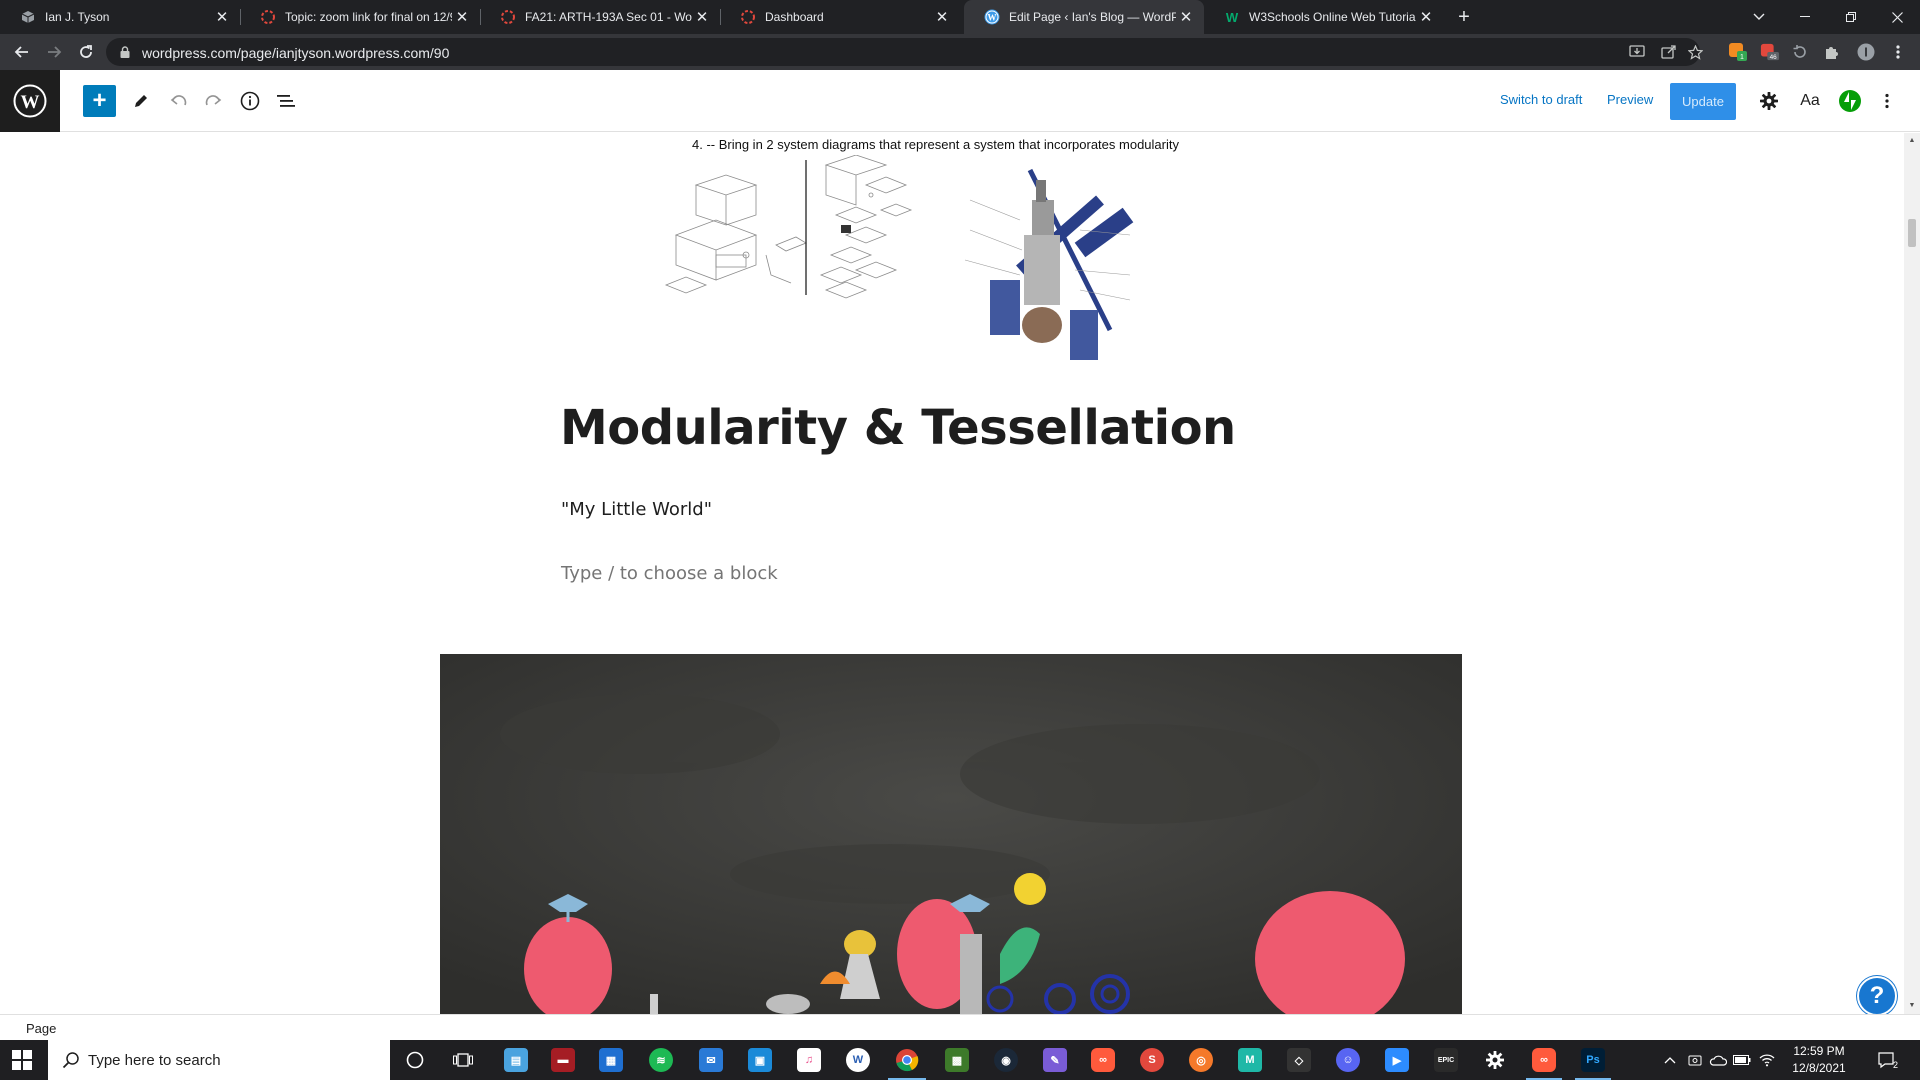 This screenshot has height=1080, width=1920. What do you see at coordinates (41, 1028) in the screenshot?
I see `breadcrumb-page: Page` at bounding box center [41, 1028].